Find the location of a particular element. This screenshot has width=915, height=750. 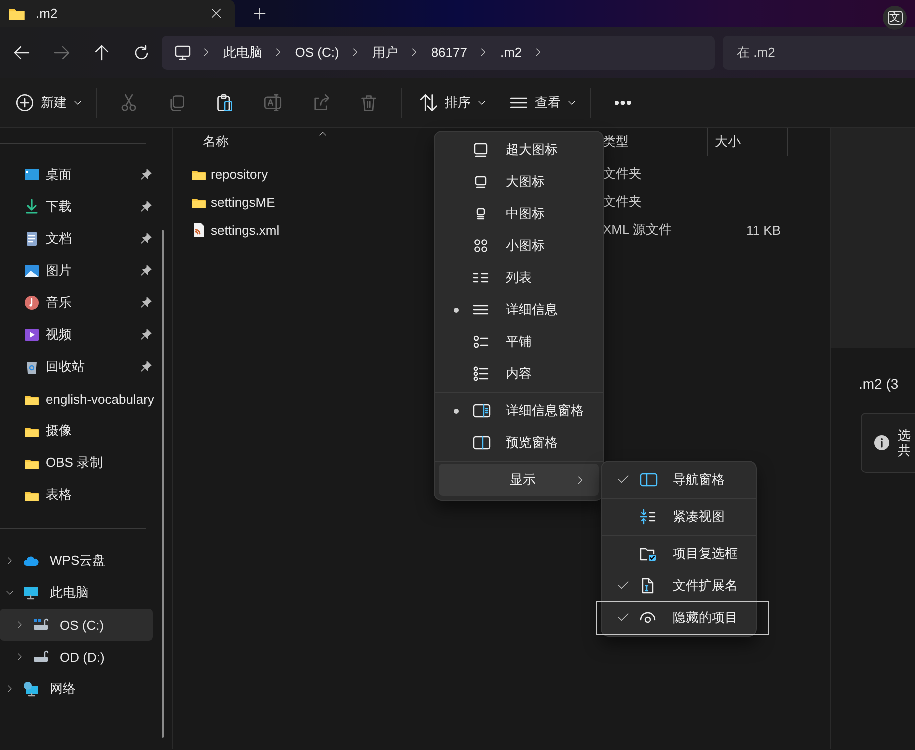

refresh-icon is located at coordinates (142, 52).